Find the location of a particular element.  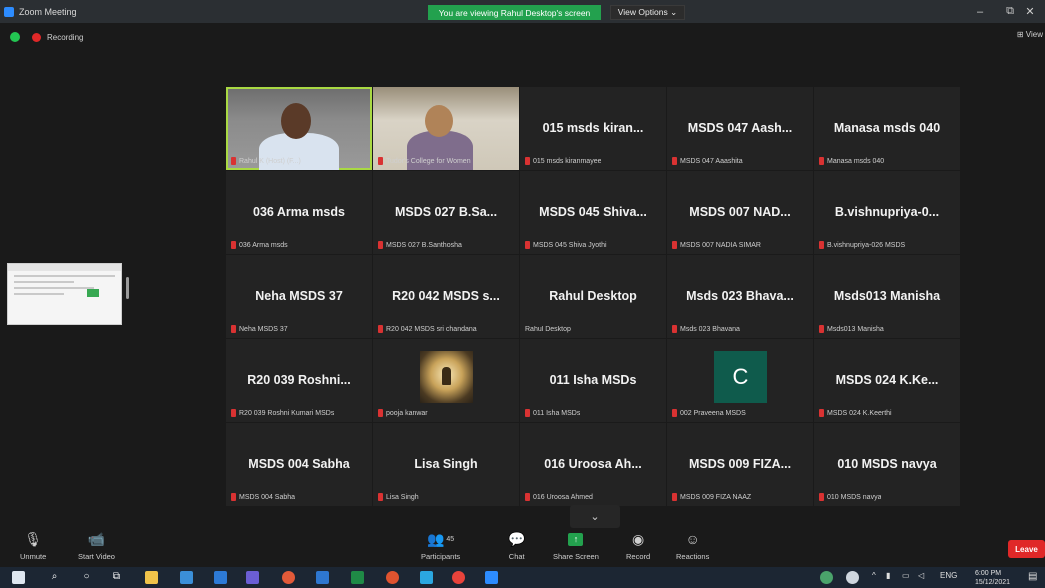

participant-tile: MSDS 007 NAD... MSDS 007 NADIA SIMAR is located at coordinates (740, 212).